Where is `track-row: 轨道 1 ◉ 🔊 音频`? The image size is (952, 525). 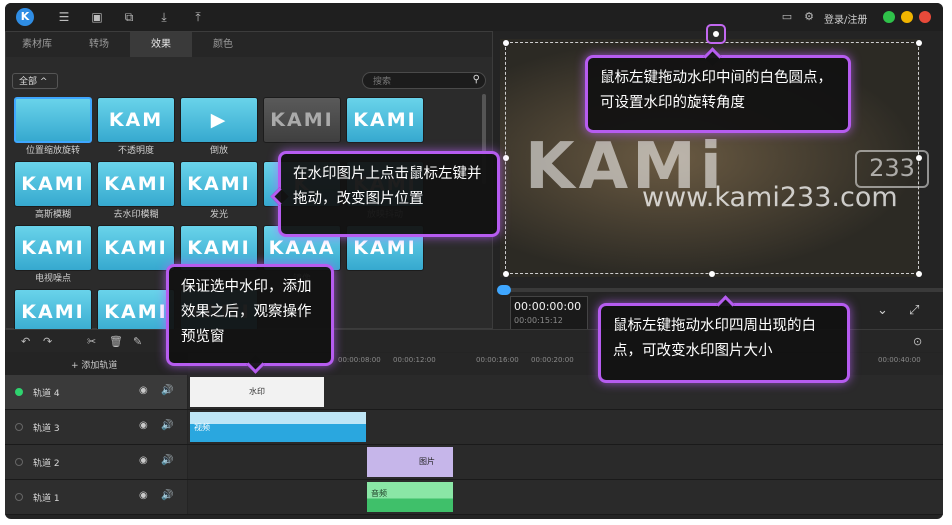
track-row: 轨道 1 ◉ 🔊 音频 is located at coordinates (474, 497).